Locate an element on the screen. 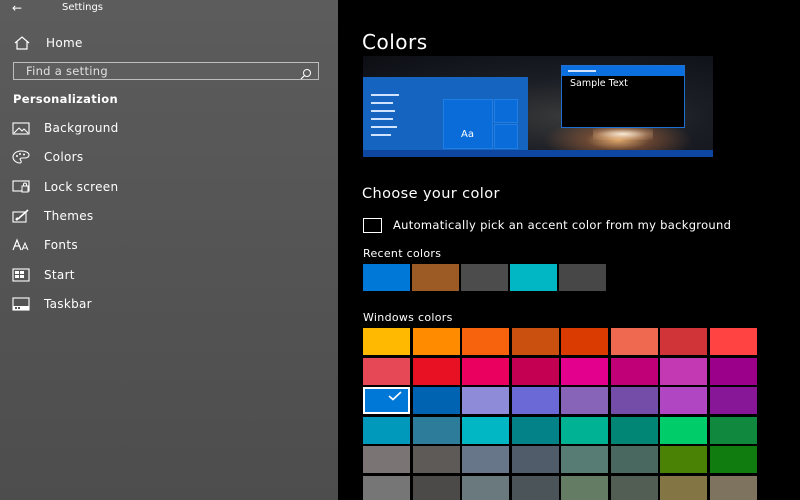  sidebar-item-fonts: Fonts is located at coordinates (45, 245).